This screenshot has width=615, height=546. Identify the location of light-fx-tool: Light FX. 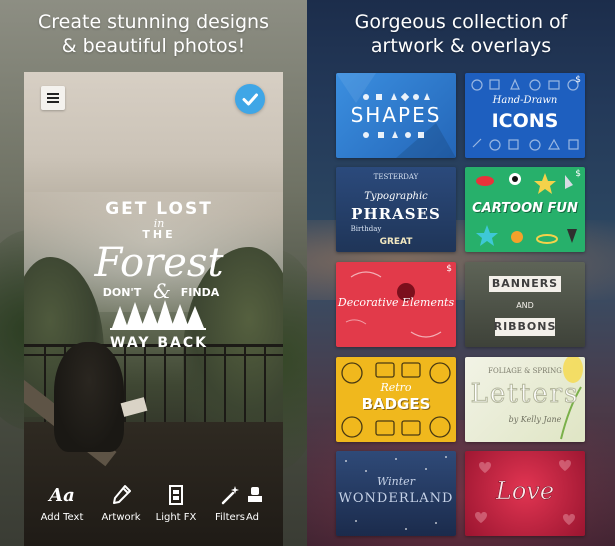
(176, 502).